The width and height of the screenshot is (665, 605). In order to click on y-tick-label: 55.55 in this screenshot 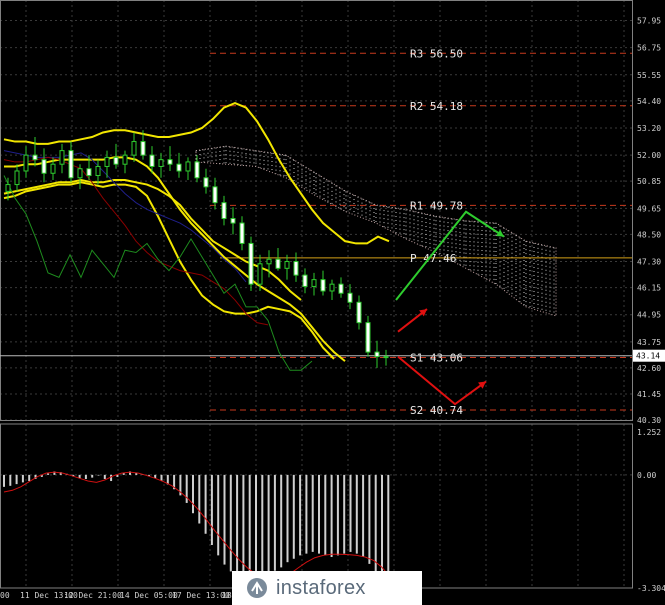, I will do `click(649, 75)`.